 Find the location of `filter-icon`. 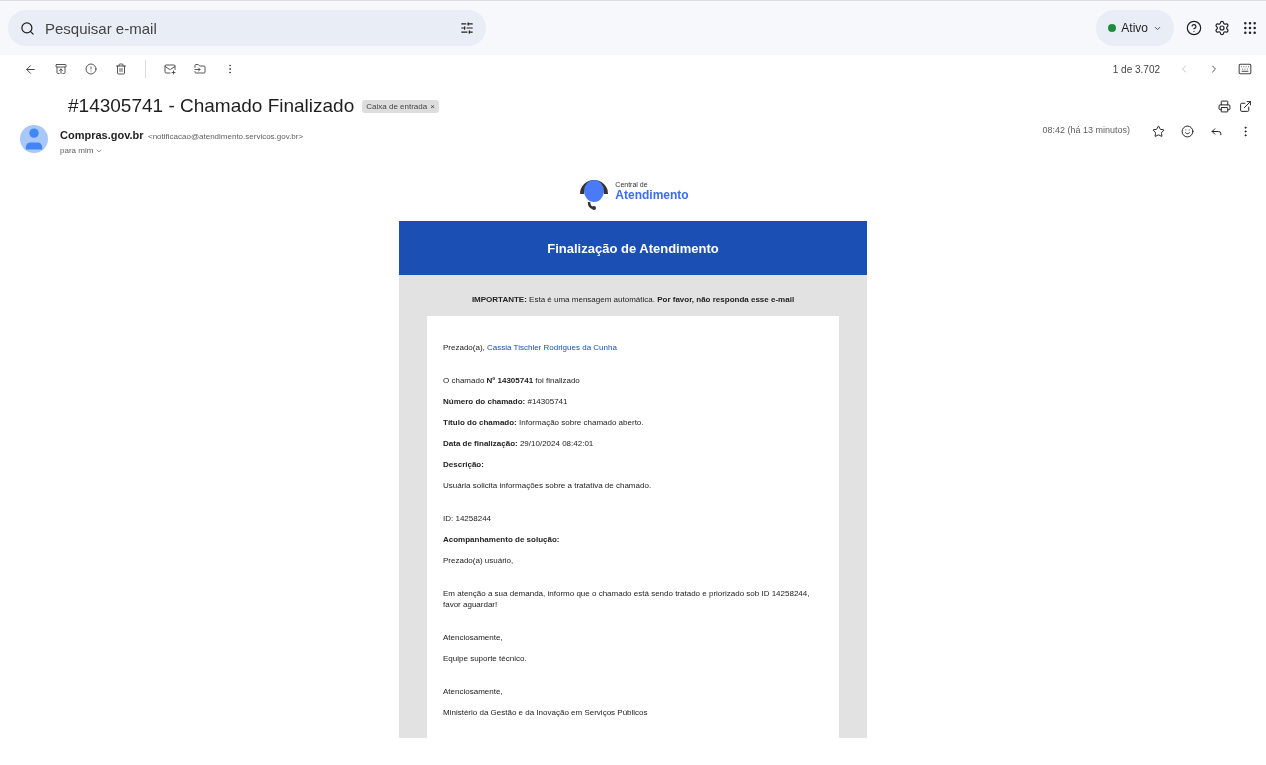

filter-icon is located at coordinates (467, 28).